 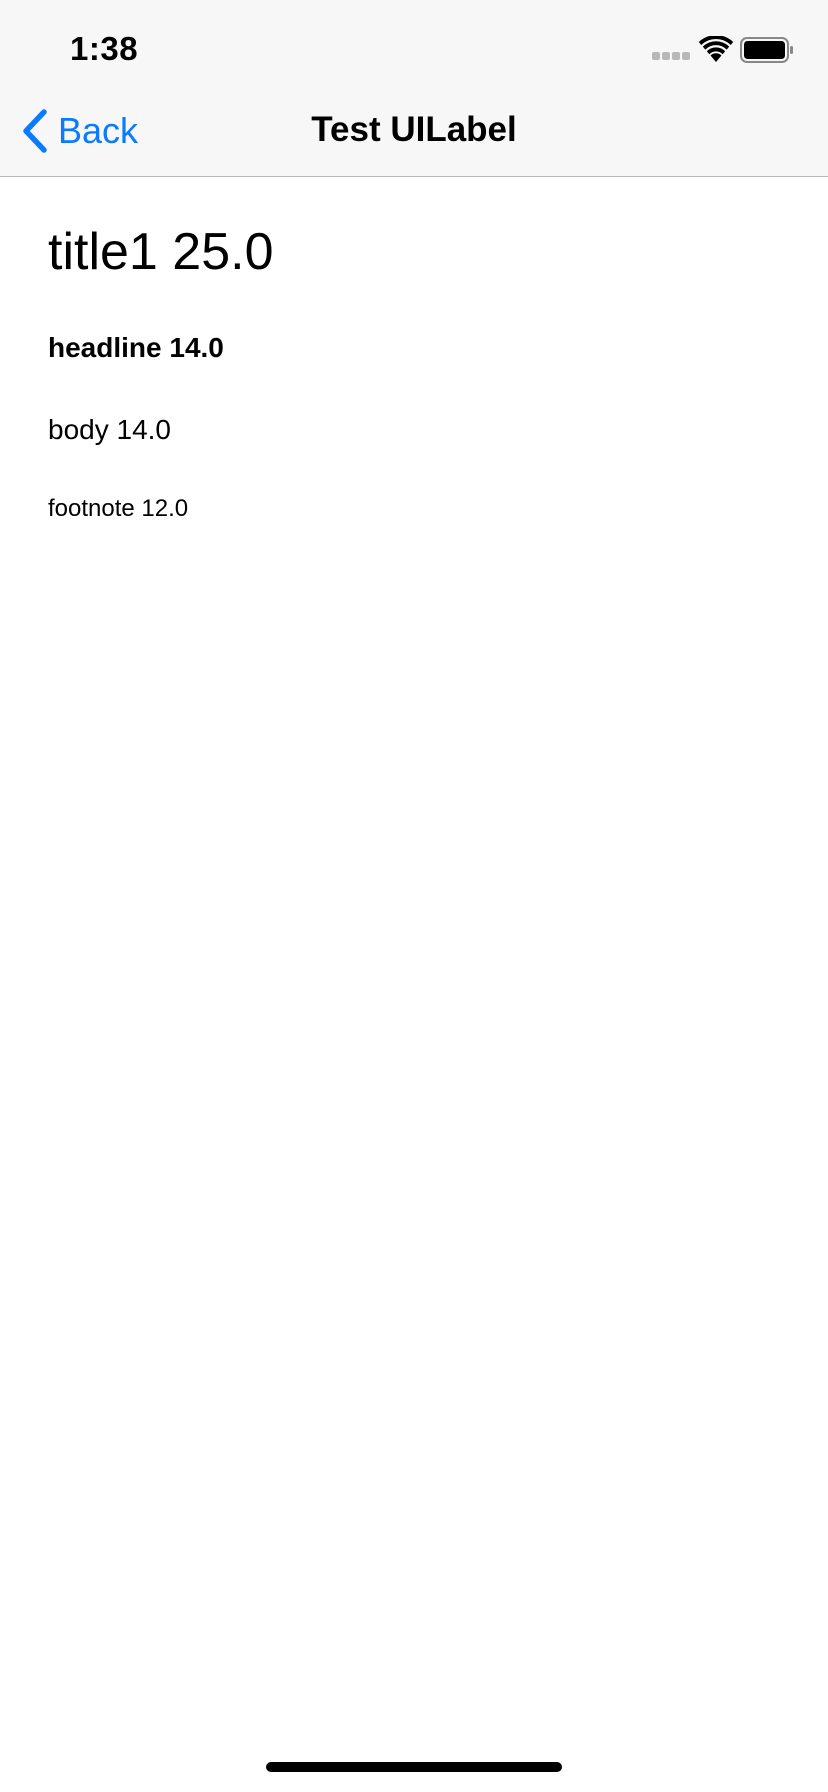 What do you see at coordinates (414, 129) in the screenshot?
I see `page-title: Test UILabel` at bounding box center [414, 129].